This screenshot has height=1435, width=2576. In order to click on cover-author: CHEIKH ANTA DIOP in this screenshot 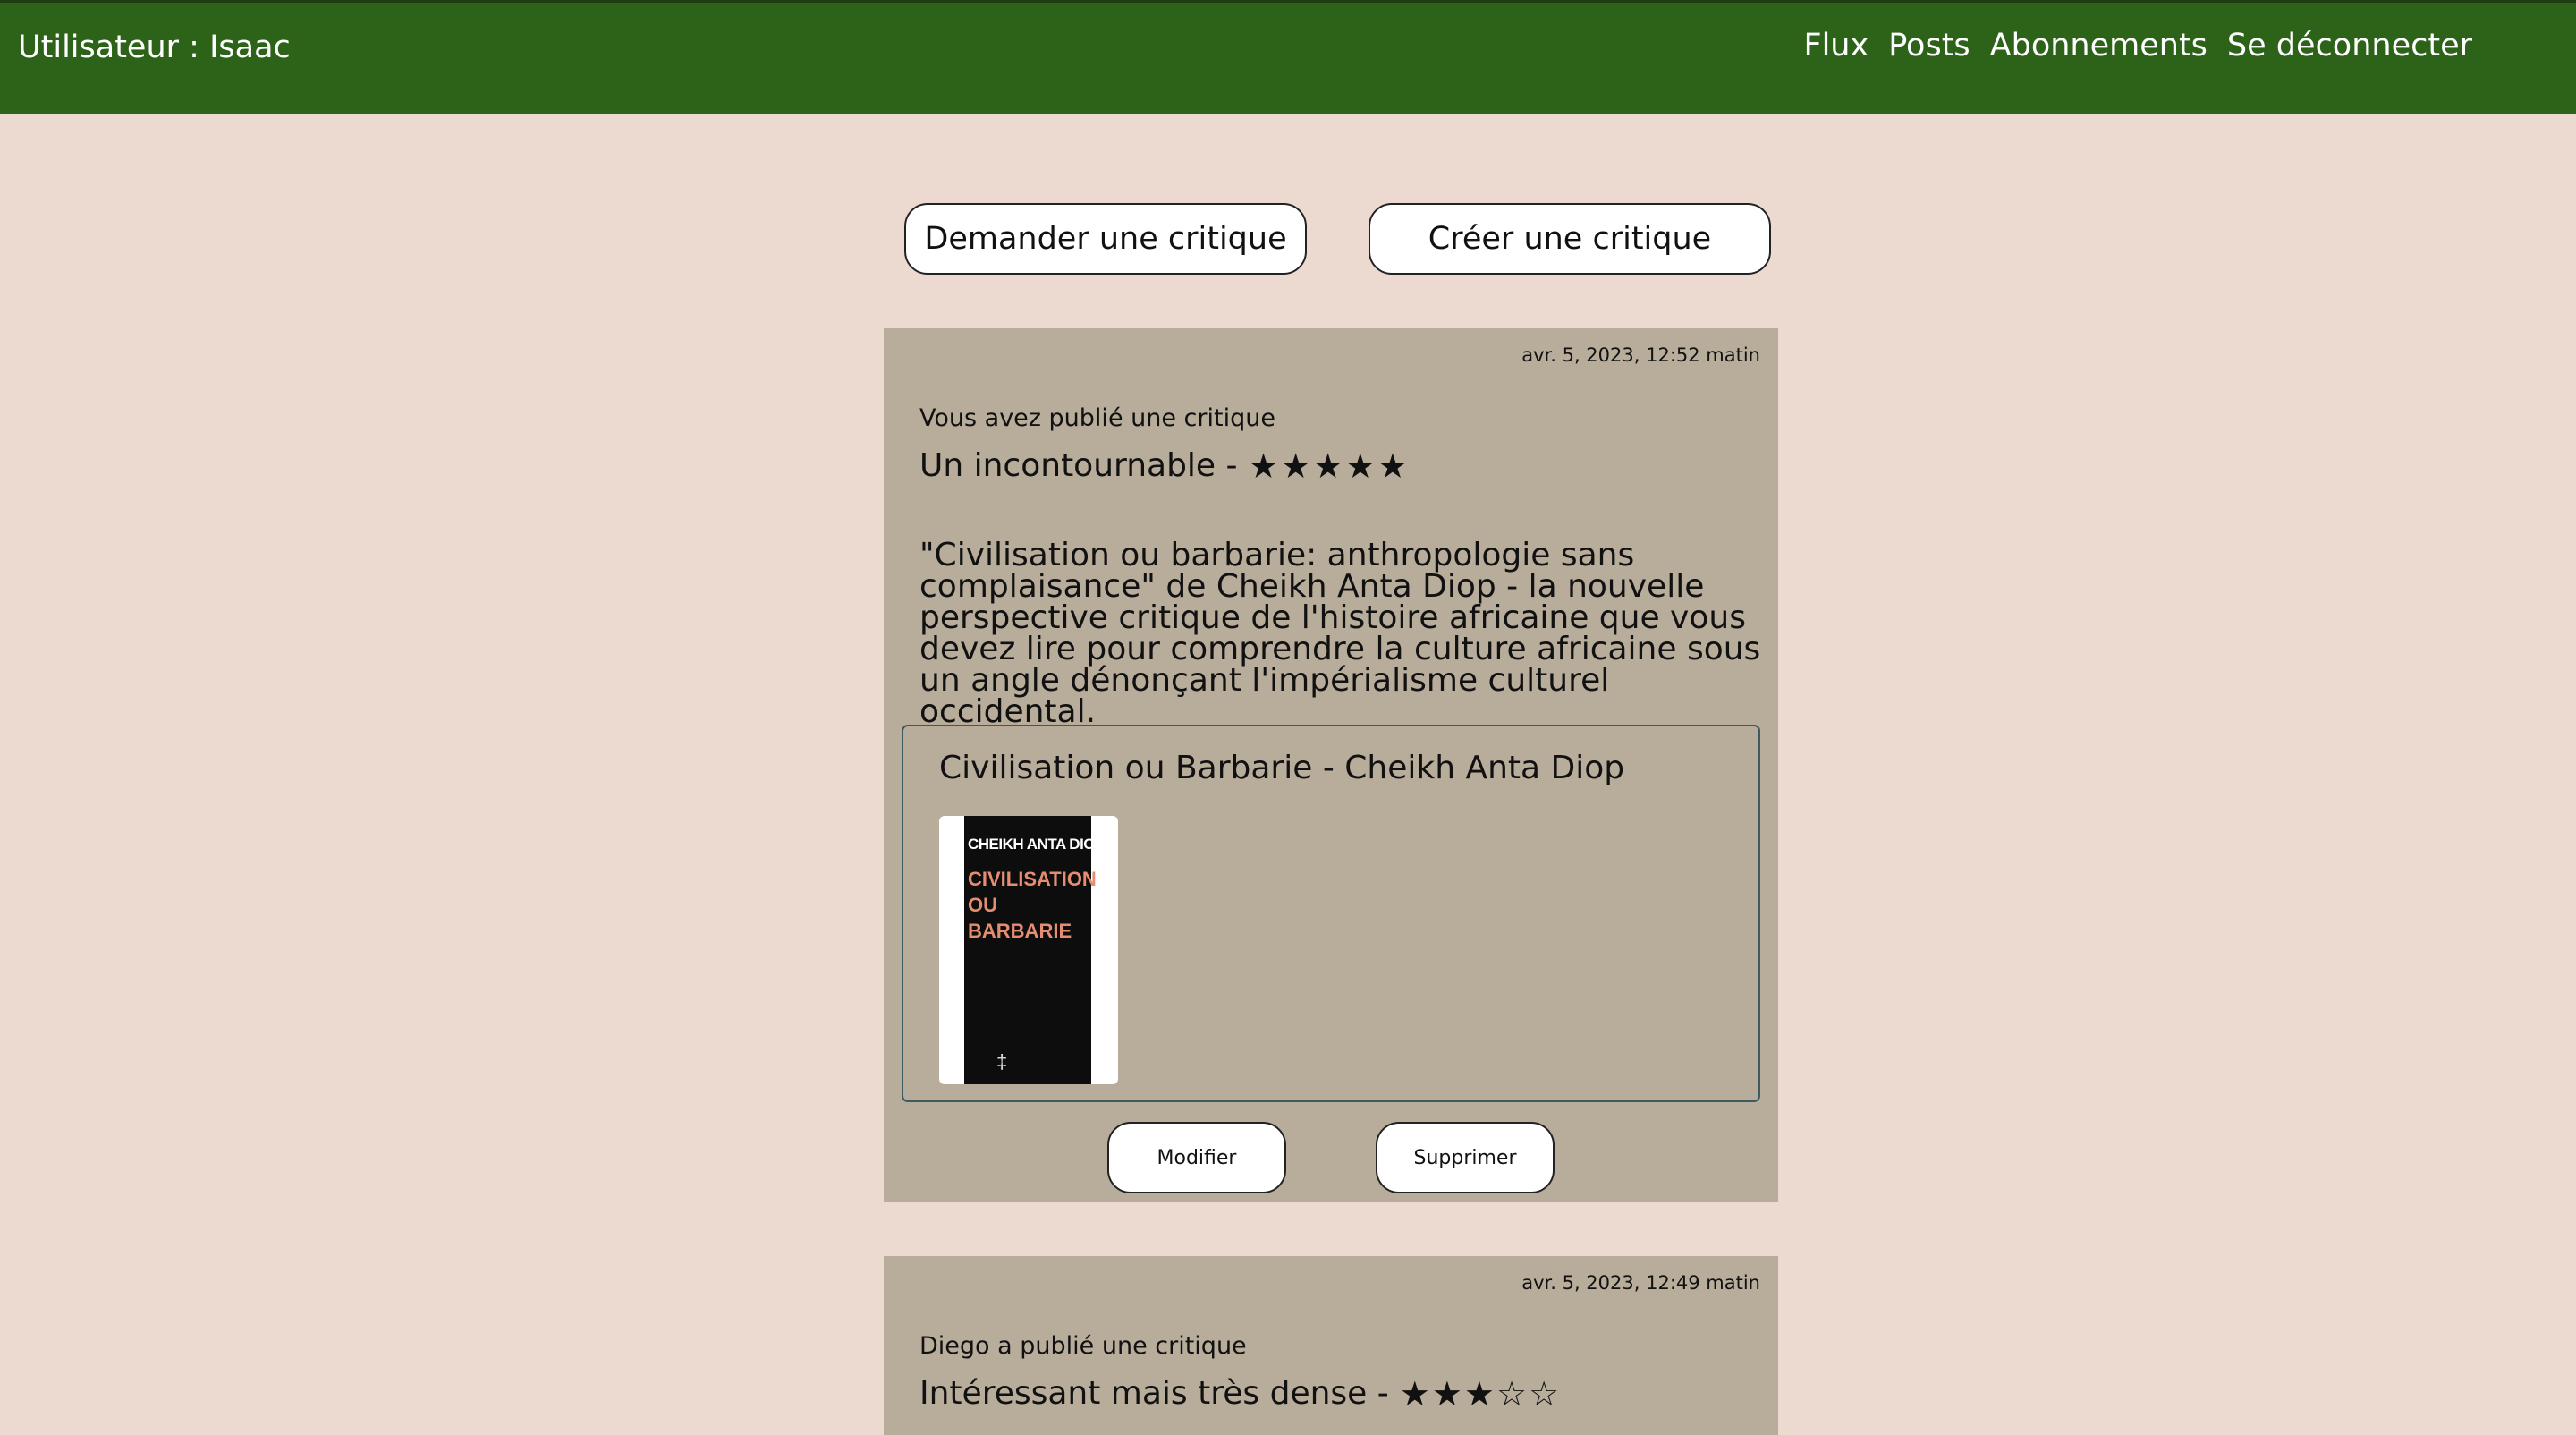, I will do `click(1036, 844)`.